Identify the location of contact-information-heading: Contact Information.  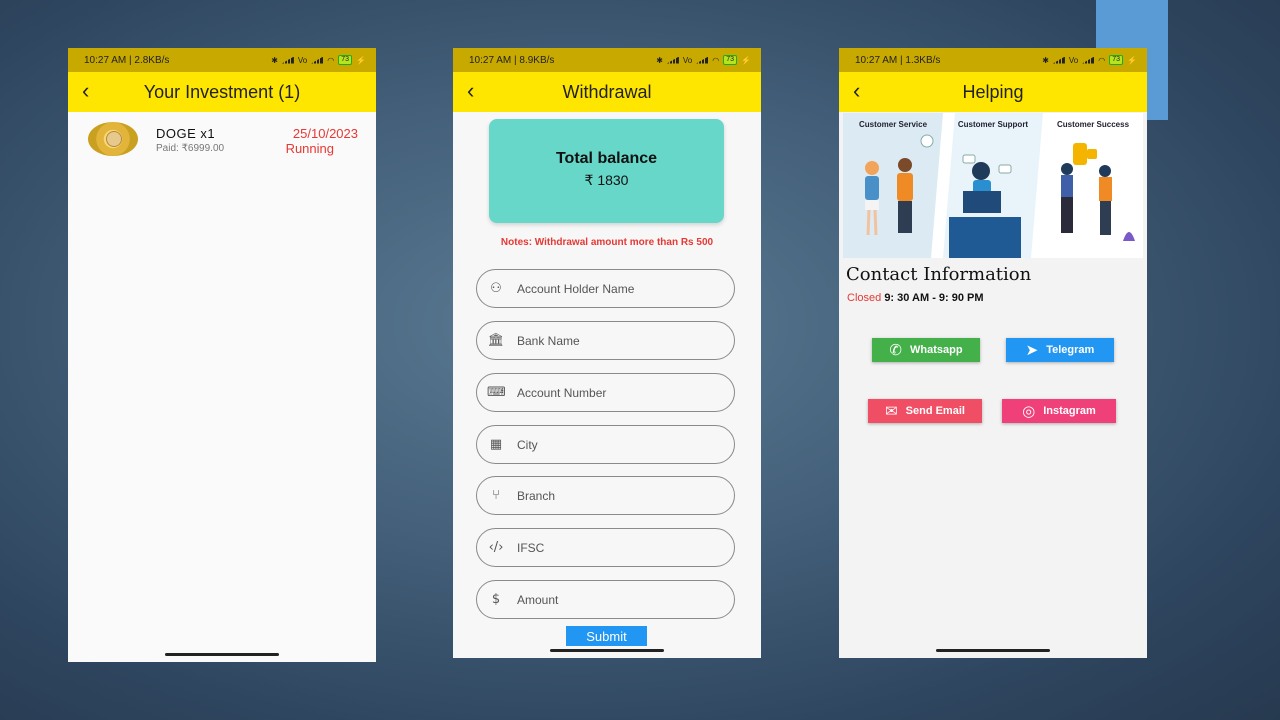
(939, 274).